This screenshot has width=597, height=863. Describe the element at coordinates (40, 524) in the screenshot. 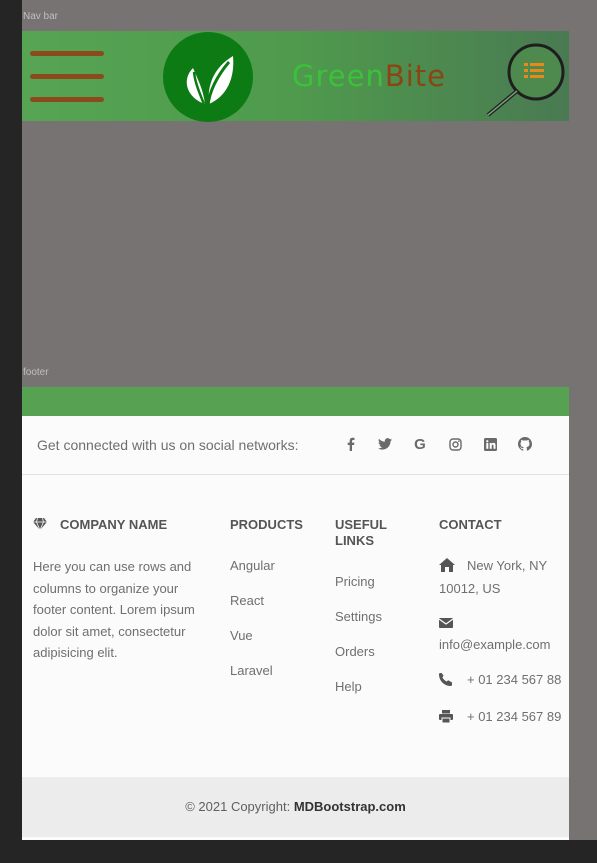

I see `gem-icon` at that location.